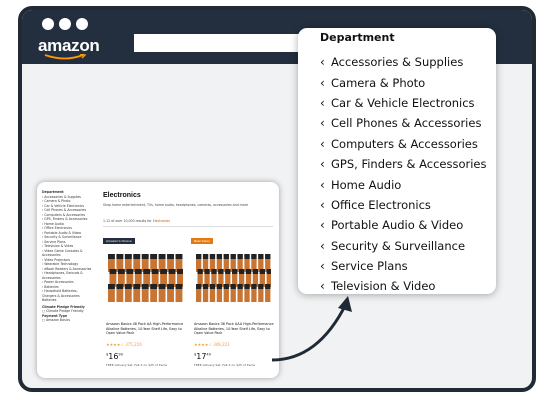 Image resolution: width=550 pixels, height=400 pixels. I want to click on choice-badge: Amazon's Choice, so click(119, 241).